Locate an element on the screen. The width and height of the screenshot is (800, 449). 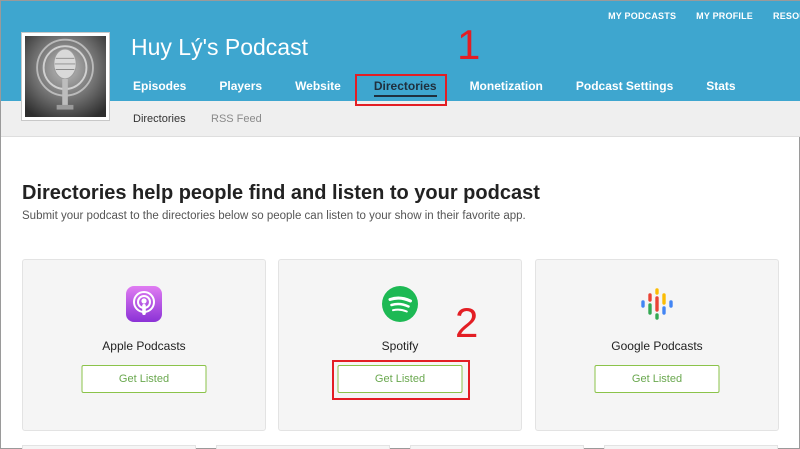
tab-episodes: Episodes is located at coordinates (159, 88).